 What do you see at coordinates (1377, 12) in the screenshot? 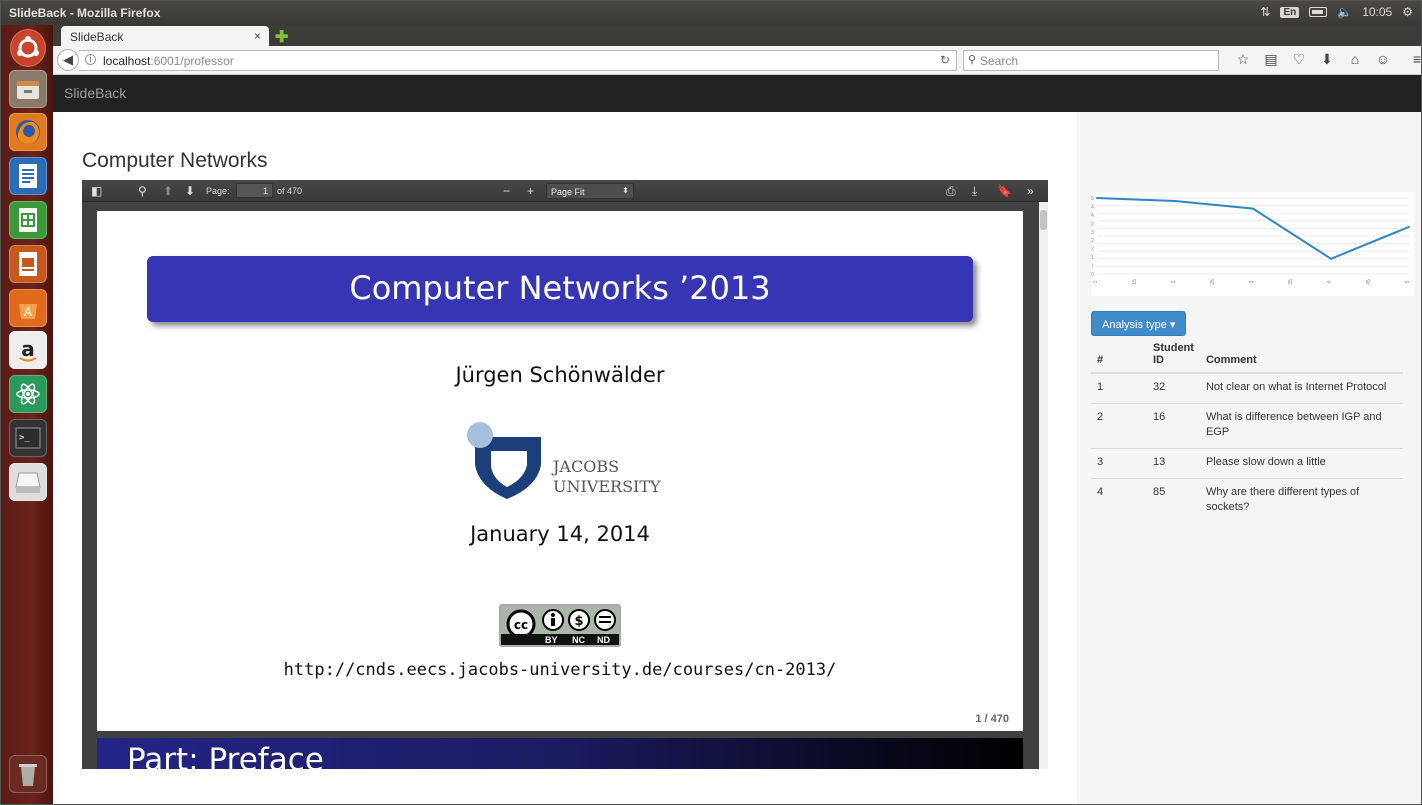
I see `clock: 10:05` at bounding box center [1377, 12].